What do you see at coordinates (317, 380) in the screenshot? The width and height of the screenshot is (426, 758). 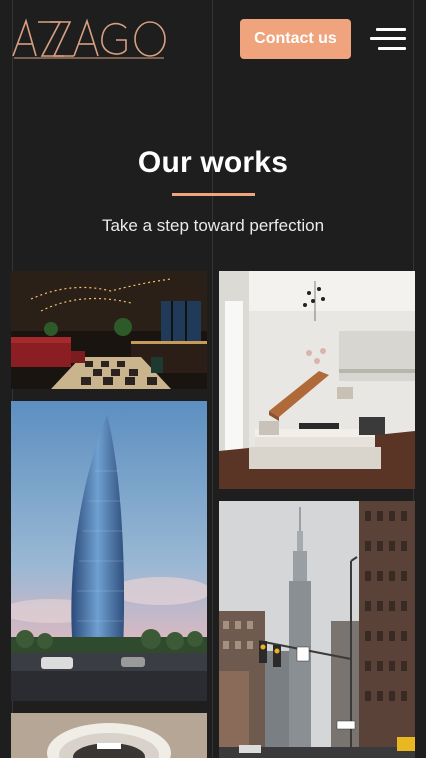 I see `work-image-living-room-interior` at bounding box center [317, 380].